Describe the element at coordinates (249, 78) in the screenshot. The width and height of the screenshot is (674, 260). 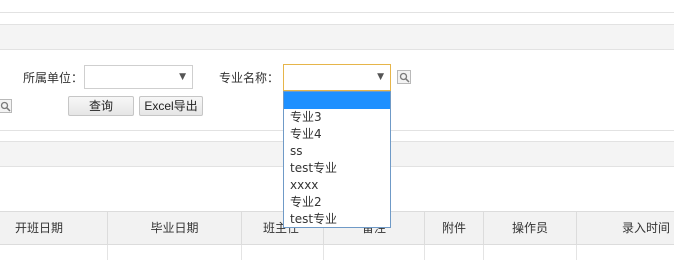
I see `major-label: 专业名称：` at that location.